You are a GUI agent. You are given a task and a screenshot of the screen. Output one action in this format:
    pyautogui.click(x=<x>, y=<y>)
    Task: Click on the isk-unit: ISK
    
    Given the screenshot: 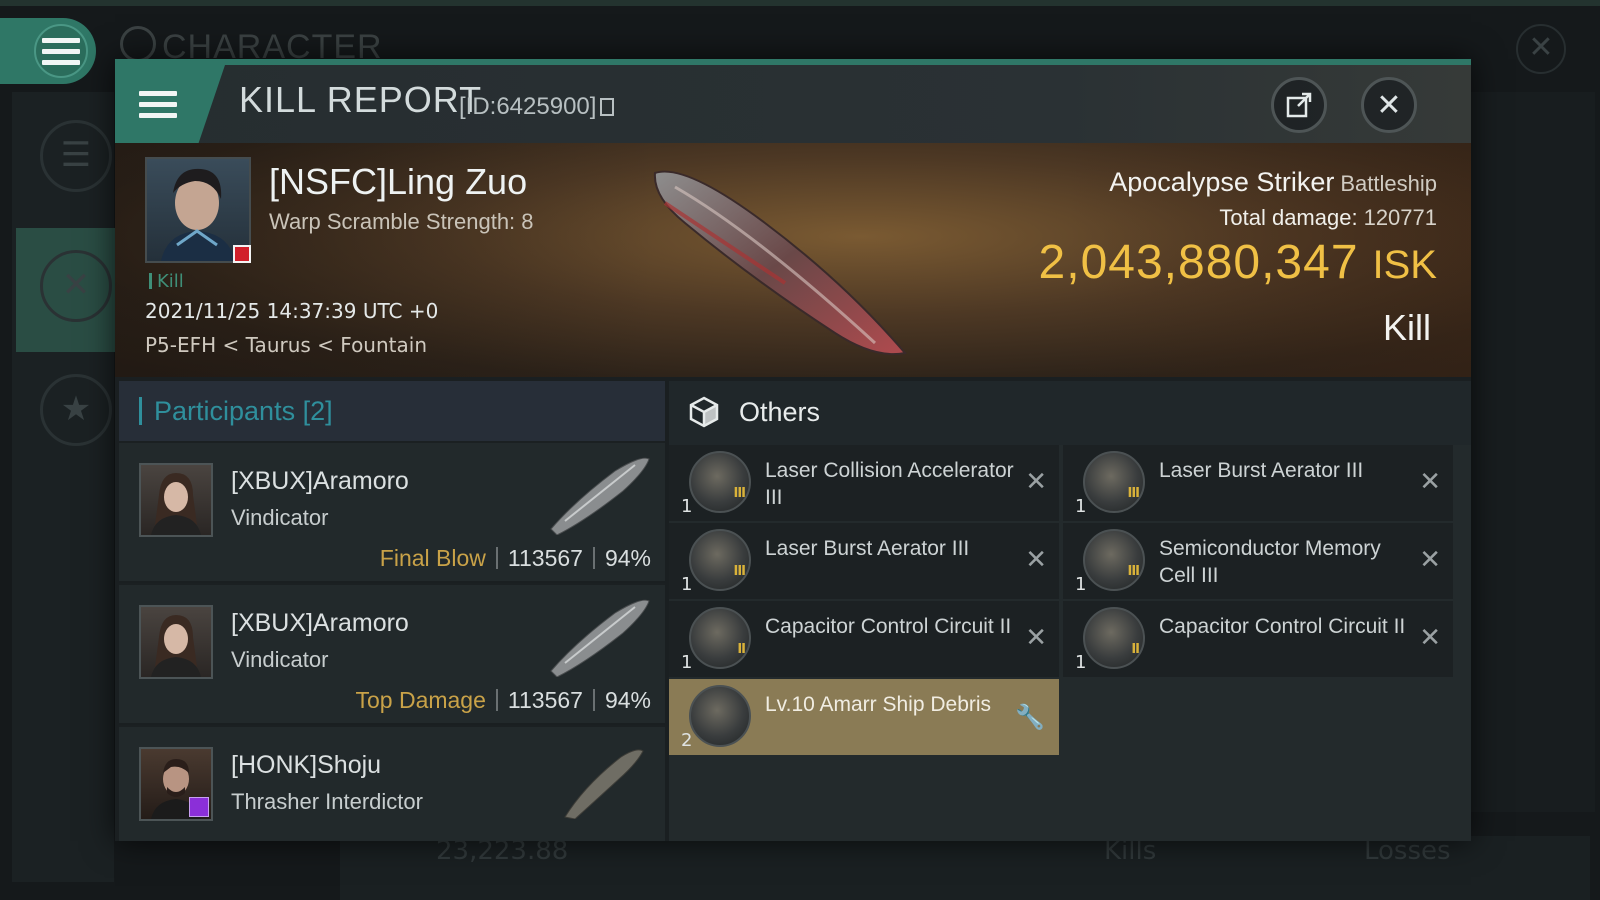 What is the action you would take?
    pyautogui.click(x=1404, y=265)
    